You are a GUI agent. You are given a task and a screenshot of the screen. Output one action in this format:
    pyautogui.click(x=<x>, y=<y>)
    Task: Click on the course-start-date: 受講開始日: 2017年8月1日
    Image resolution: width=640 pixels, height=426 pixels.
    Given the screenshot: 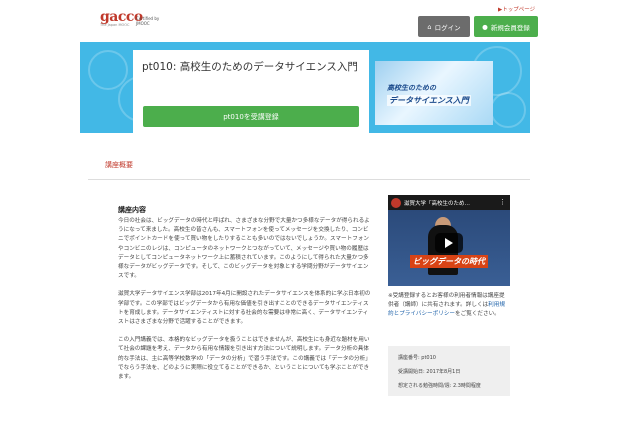 What is the action you would take?
    pyautogui.click(x=429, y=372)
    